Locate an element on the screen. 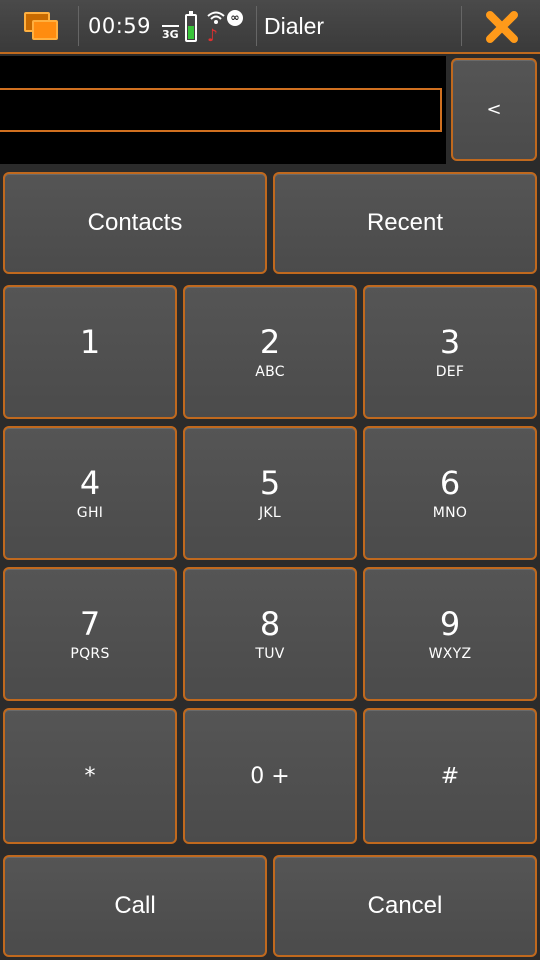 This screenshot has height=960, width=540. number-input is located at coordinates (221, 110).